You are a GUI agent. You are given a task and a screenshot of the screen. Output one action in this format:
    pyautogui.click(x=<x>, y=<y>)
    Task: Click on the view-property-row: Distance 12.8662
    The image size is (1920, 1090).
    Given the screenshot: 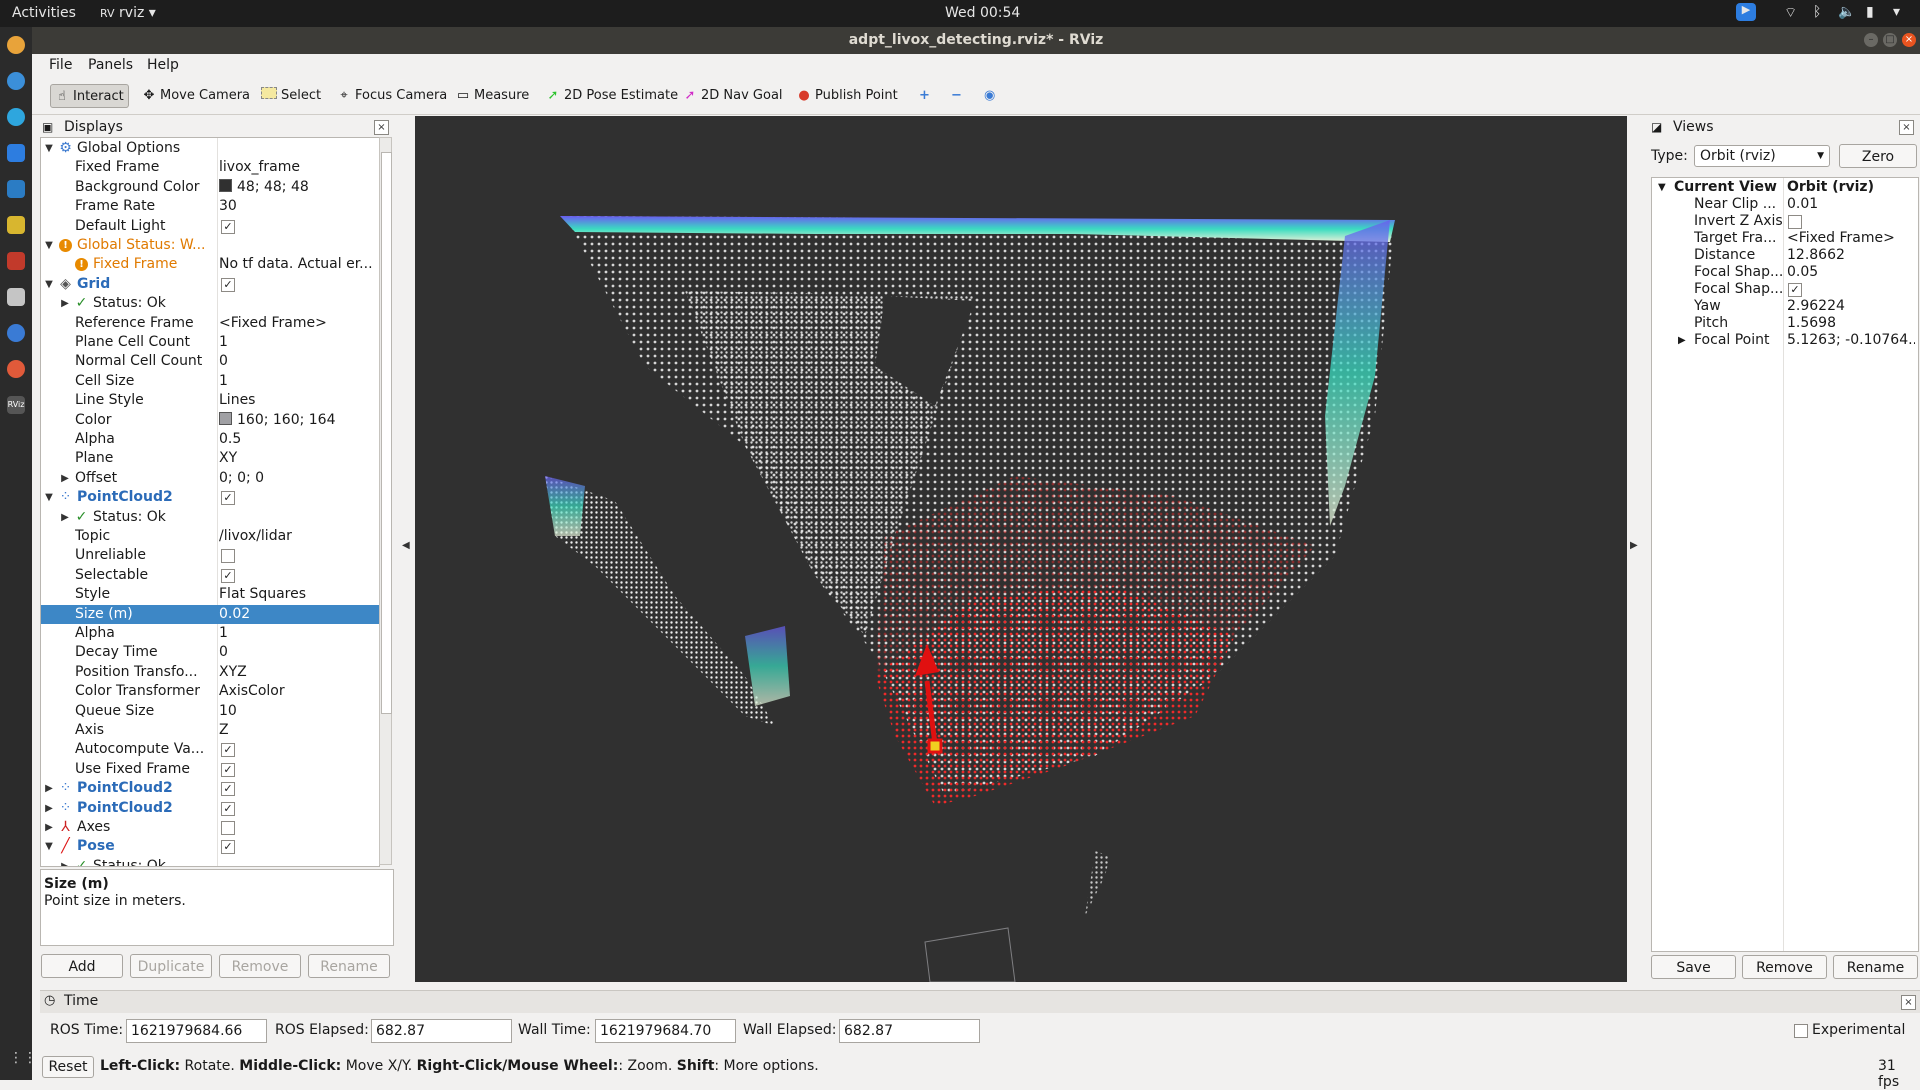 What is the action you would take?
    pyautogui.click(x=1785, y=255)
    